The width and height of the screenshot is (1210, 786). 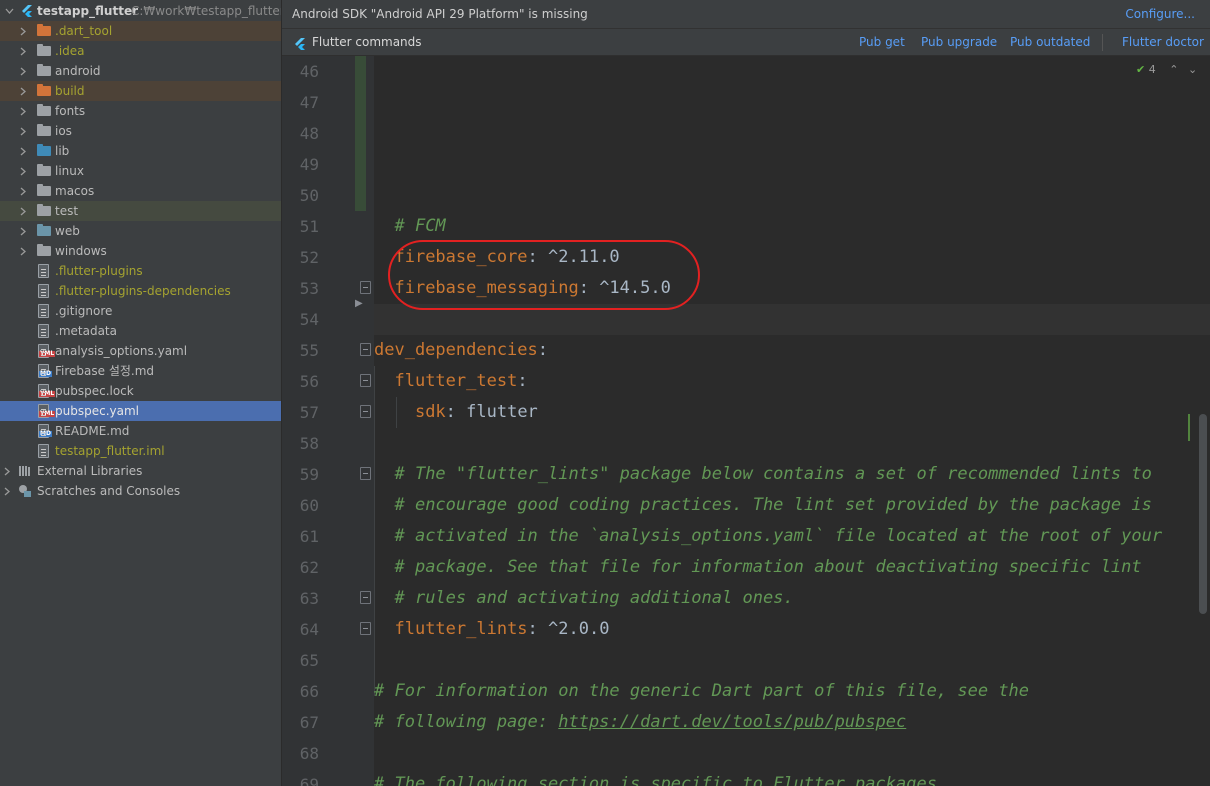 I want to click on tree-item-external-libraries: External Libraries, so click(x=140, y=471).